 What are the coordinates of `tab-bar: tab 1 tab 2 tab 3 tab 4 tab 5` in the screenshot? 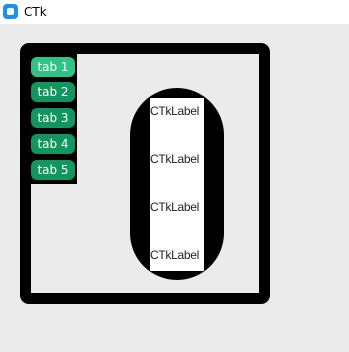 It's located at (53, 119).